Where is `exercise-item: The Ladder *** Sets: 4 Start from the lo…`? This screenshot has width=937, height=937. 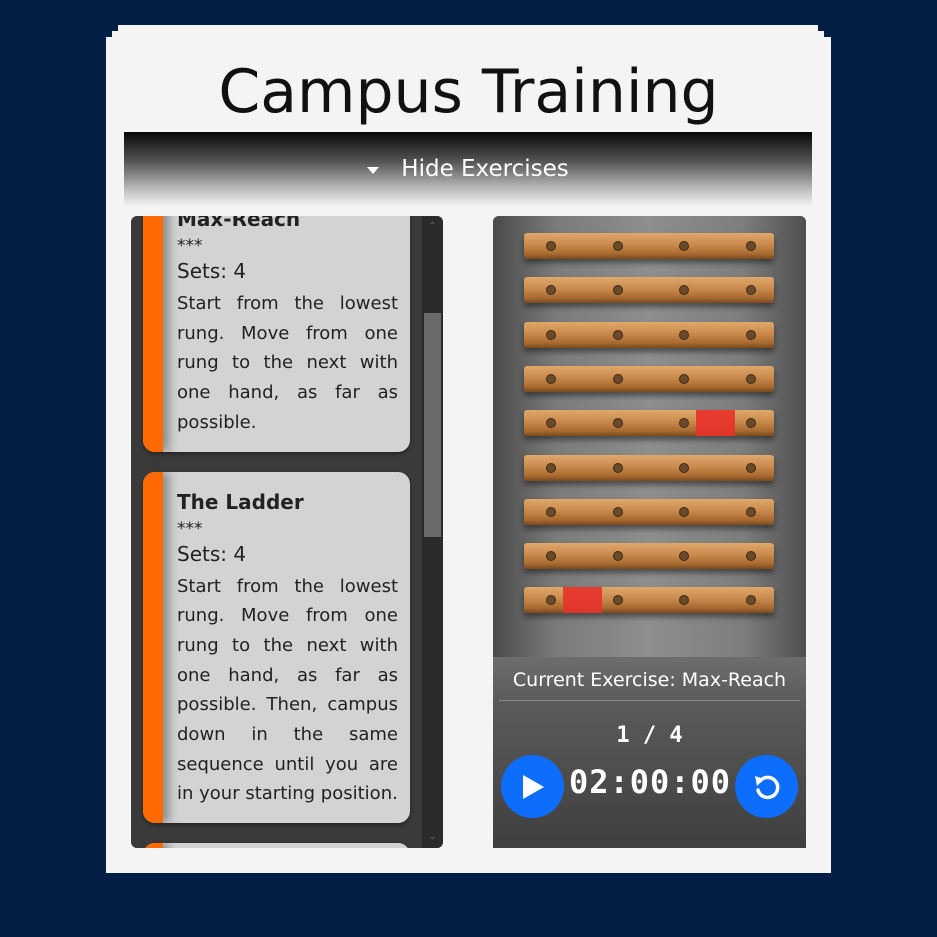
exercise-item: The Ladder *** Sets: 4 Start from the lo… is located at coordinates (276, 647).